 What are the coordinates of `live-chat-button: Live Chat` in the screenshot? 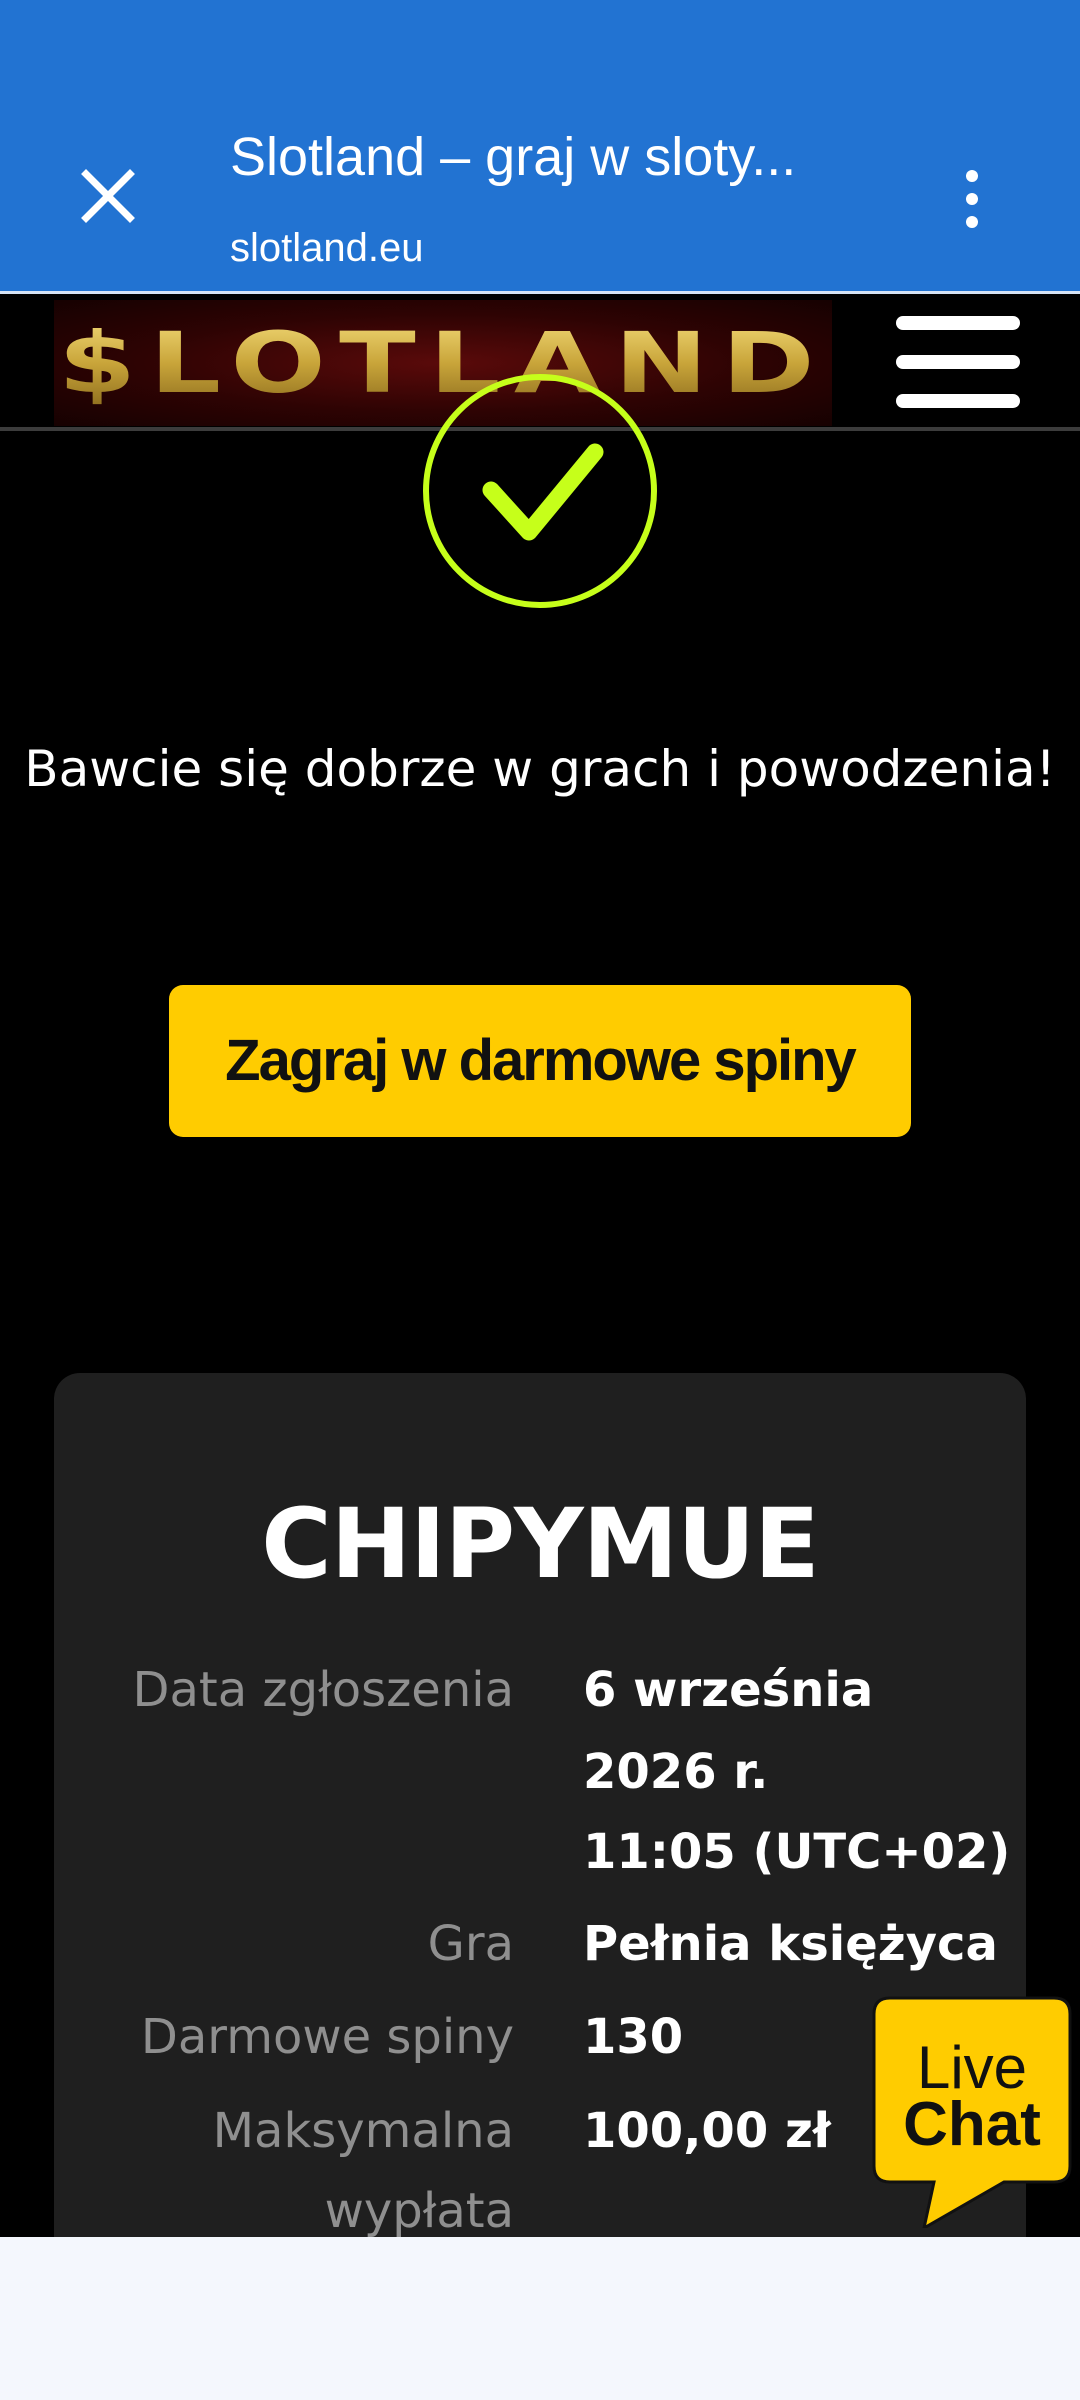 It's located at (972, 2112).